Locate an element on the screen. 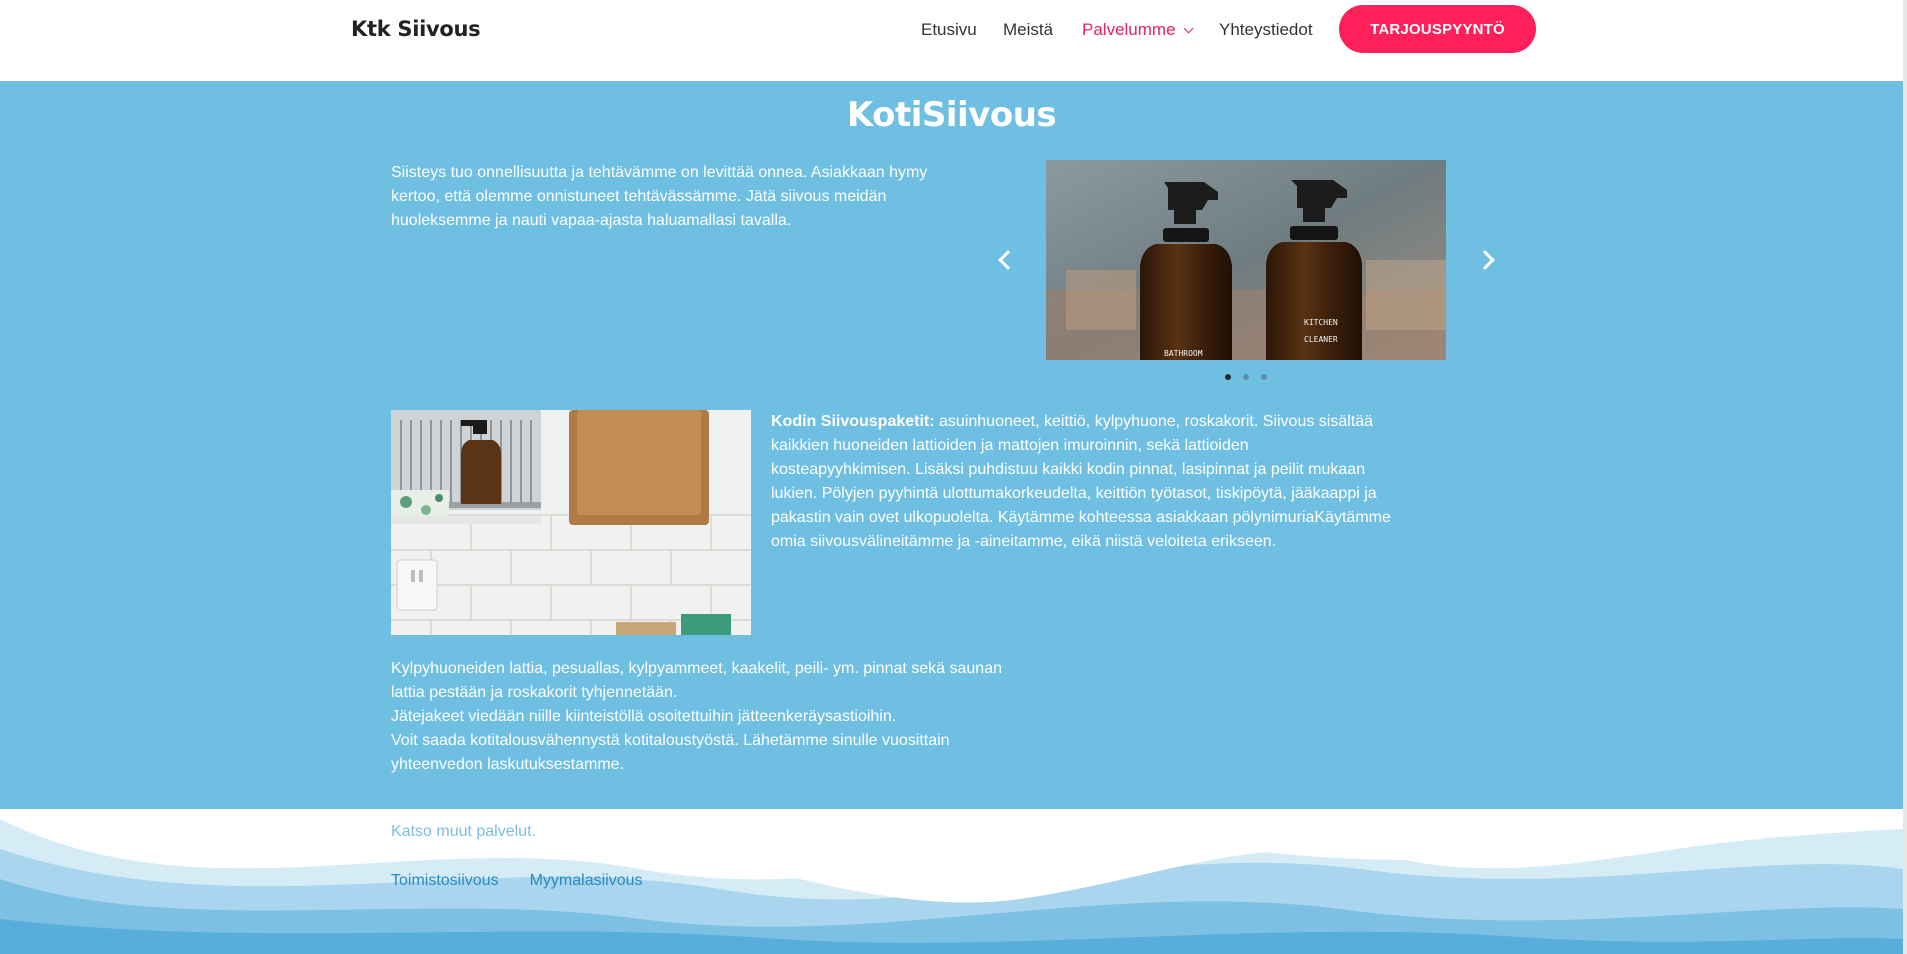 The image size is (1907, 954). link-myymalasiivous: Myymalasiivous is located at coordinates (586, 881).